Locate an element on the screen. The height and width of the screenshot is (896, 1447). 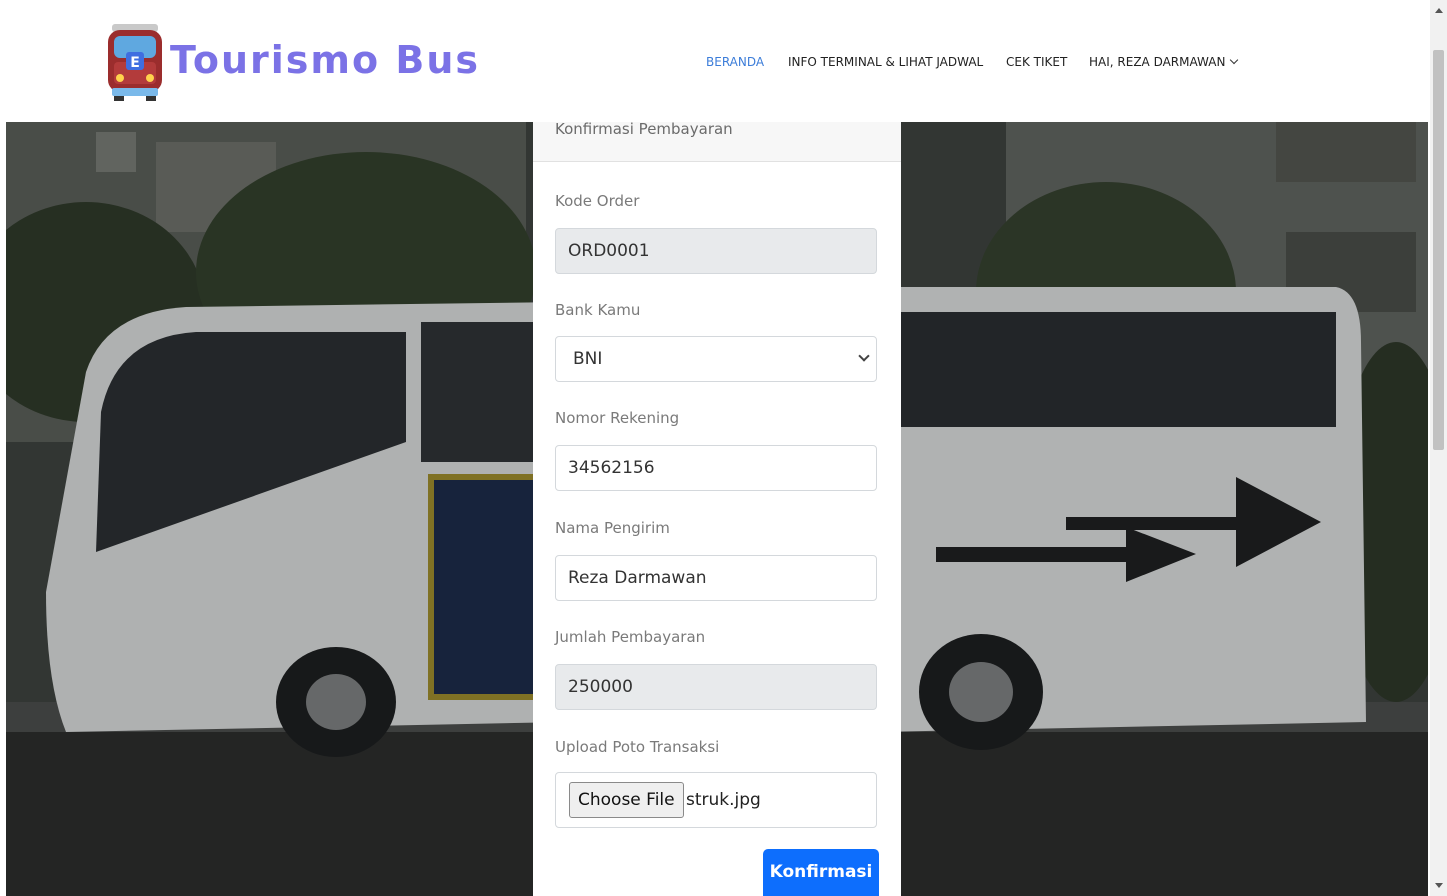
nav-item-cek-tiket: CEK TIKET is located at coordinates (1036, 62).